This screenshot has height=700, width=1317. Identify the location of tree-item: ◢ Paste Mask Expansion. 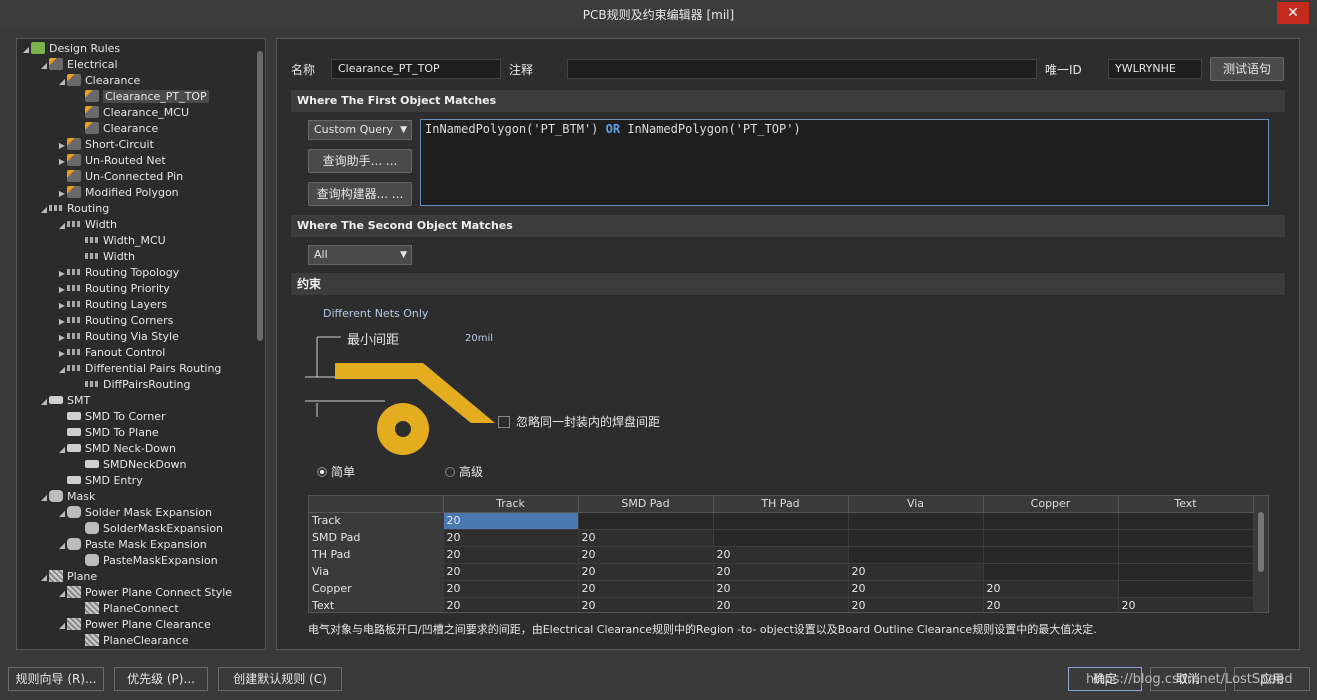
(132, 545).